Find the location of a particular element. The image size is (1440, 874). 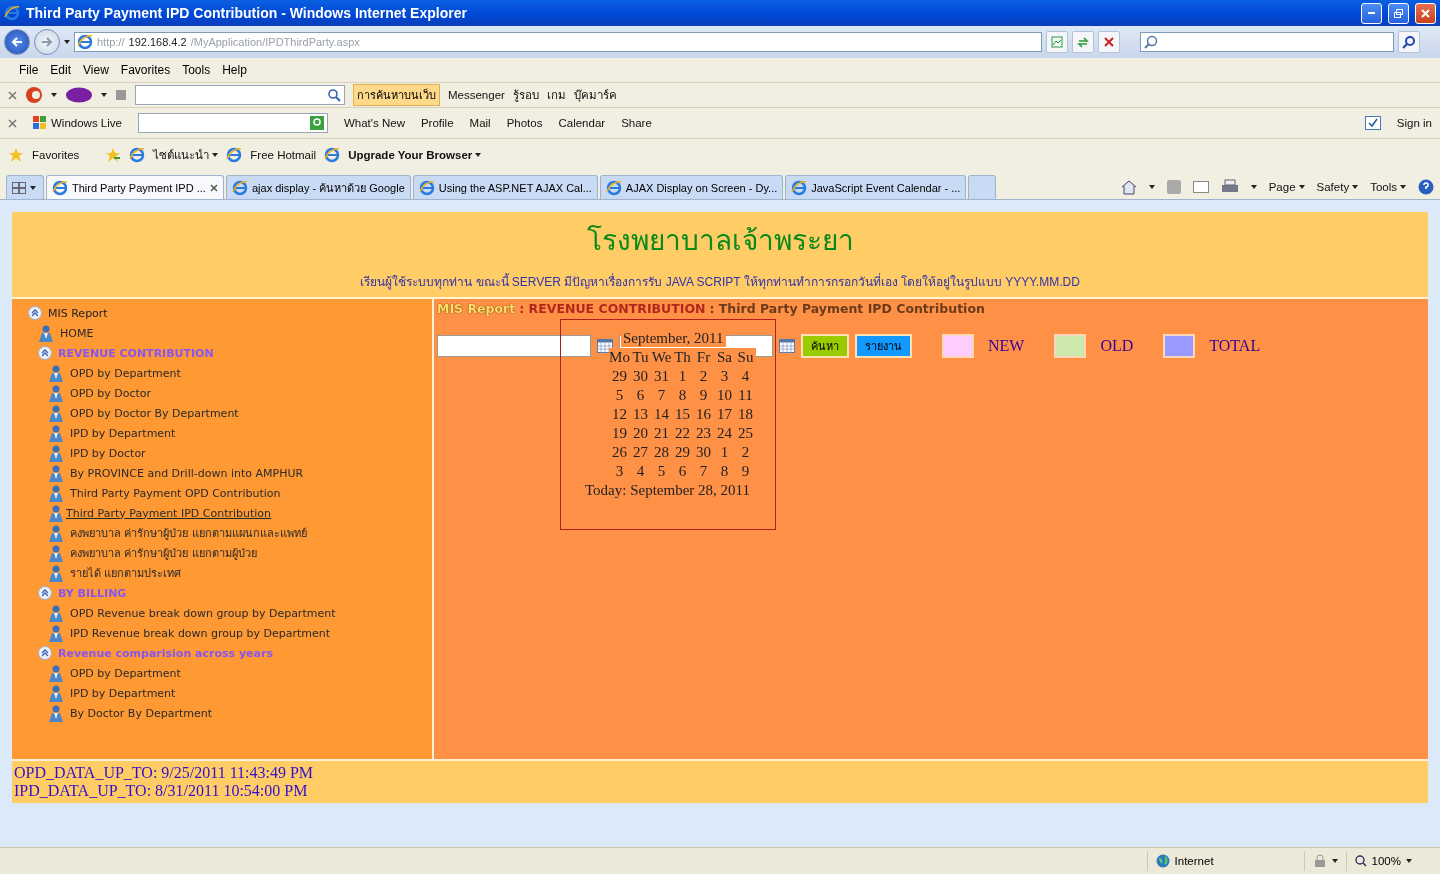

menu-link: By PROVINCE and Drill-down into AMPHUR is located at coordinates (187, 473).